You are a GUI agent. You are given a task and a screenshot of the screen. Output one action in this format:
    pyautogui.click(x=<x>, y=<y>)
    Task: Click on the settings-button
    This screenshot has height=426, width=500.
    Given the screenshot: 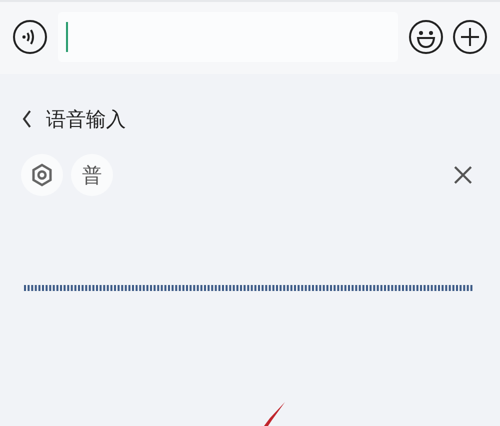 What is the action you would take?
    pyautogui.click(x=42, y=175)
    